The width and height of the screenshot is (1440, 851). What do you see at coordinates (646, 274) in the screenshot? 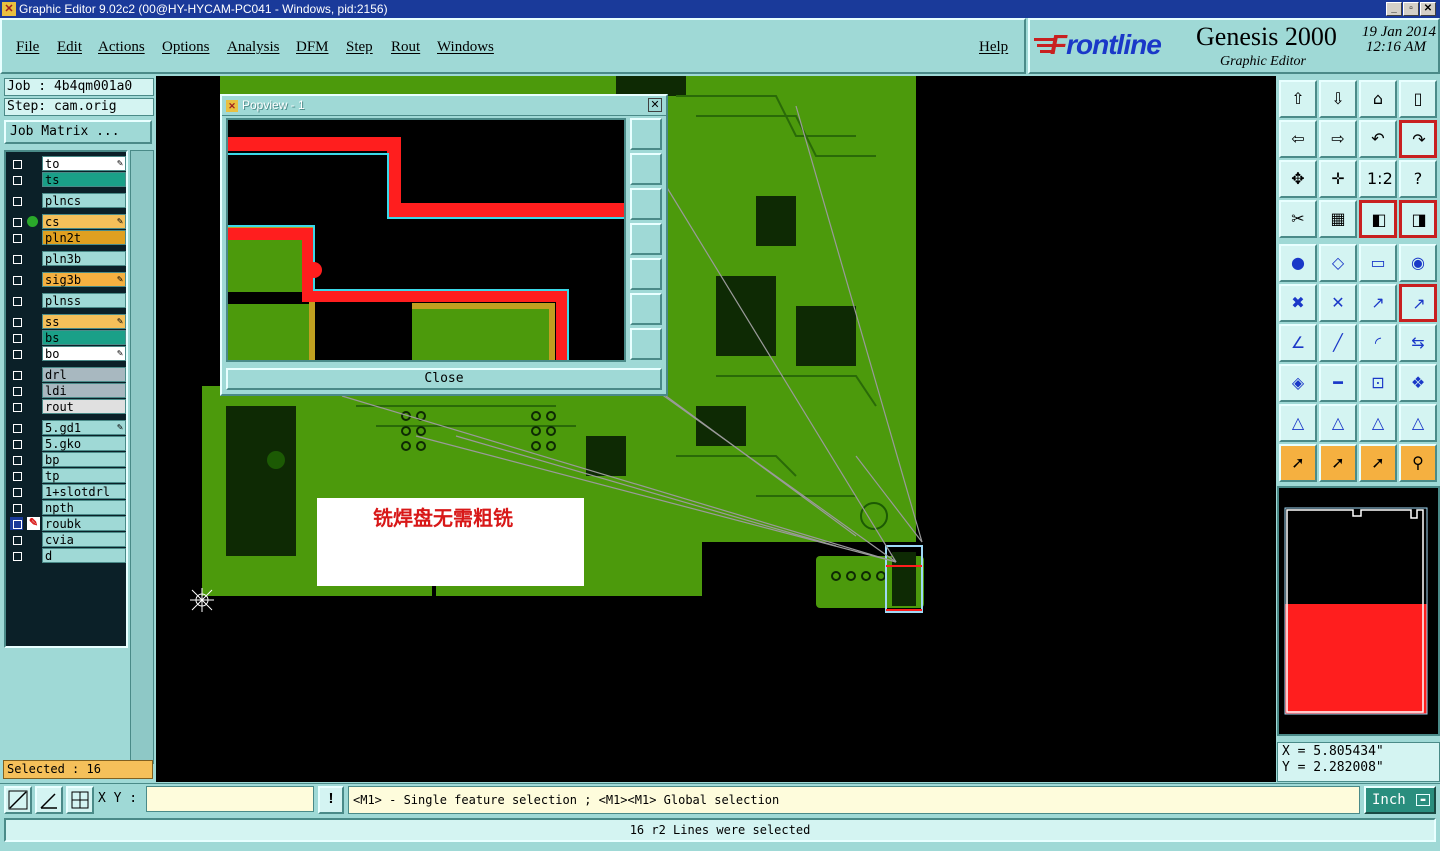
I see `popview-pan-right-icon` at bounding box center [646, 274].